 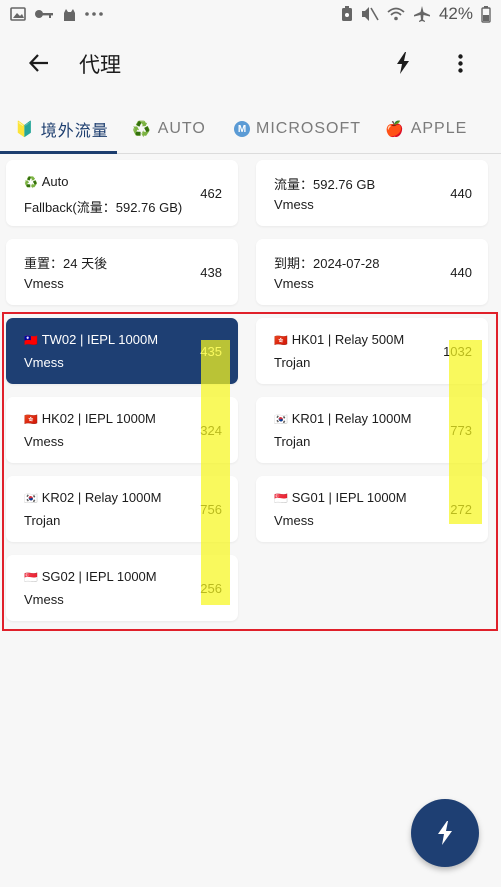 I want to click on wifi-icon, so click(x=396, y=14).